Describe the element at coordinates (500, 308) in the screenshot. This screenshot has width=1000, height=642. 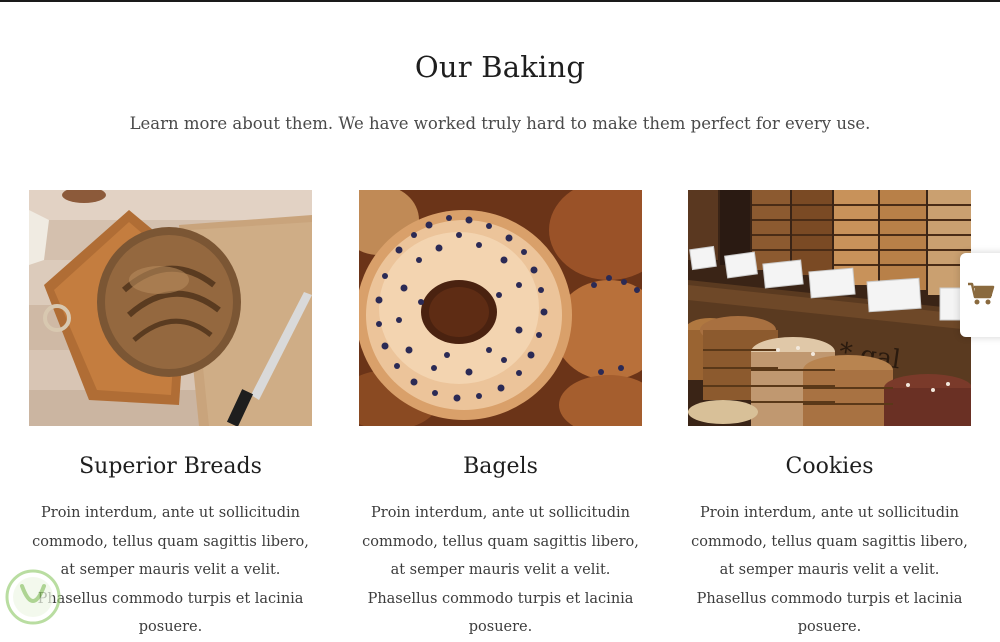
I see `poppy-seed-bagel-image` at that location.